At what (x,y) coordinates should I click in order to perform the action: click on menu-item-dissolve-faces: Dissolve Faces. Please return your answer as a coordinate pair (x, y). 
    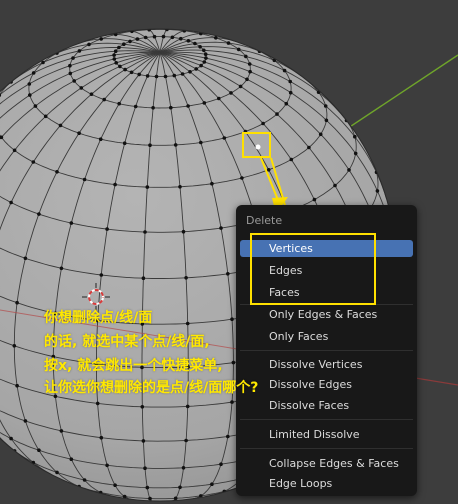
    Looking at the image, I should click on (326, 405).